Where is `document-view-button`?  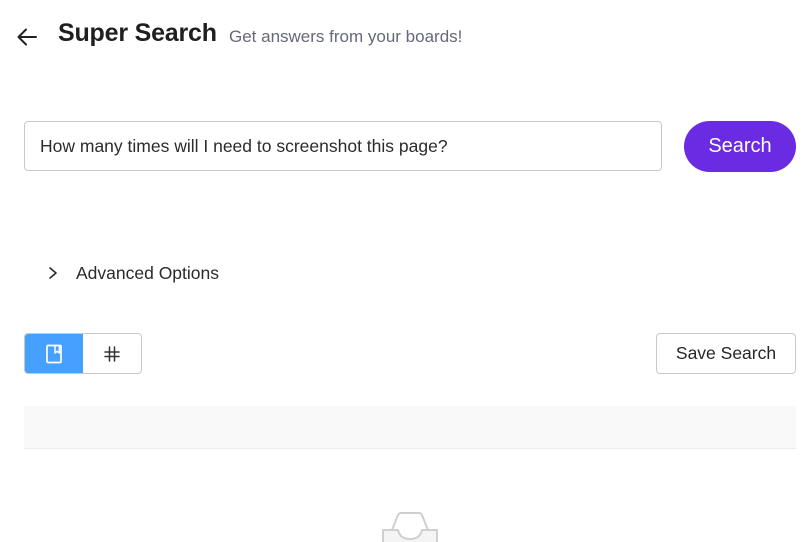 document-view-button is located at coordinates (54, 353).